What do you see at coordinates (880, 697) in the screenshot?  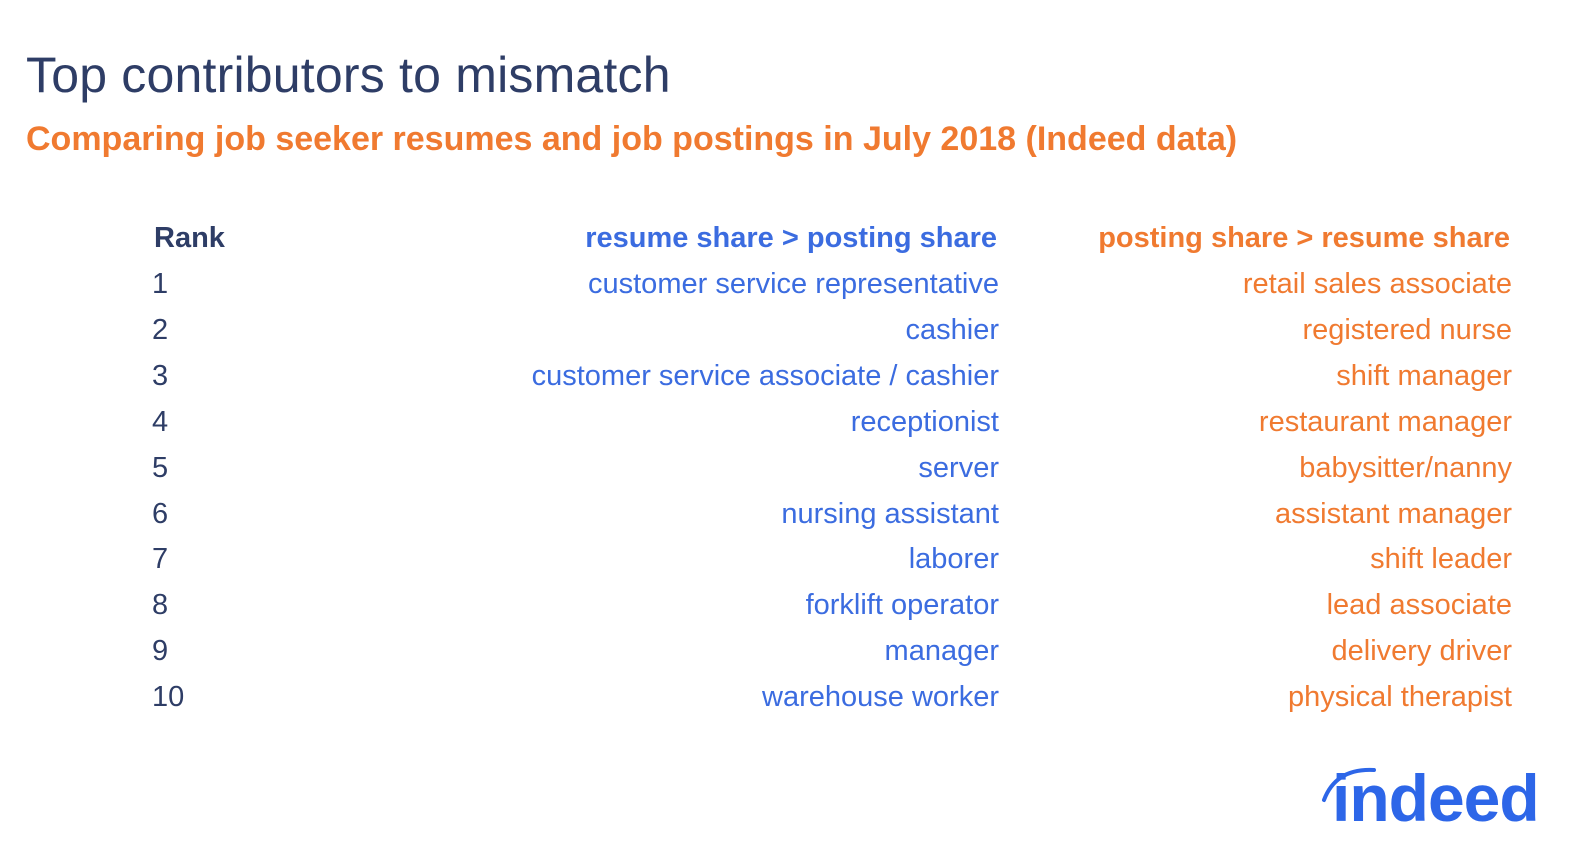 I see `resume-cell: warehouse worker` at bounding box center [880, 697].